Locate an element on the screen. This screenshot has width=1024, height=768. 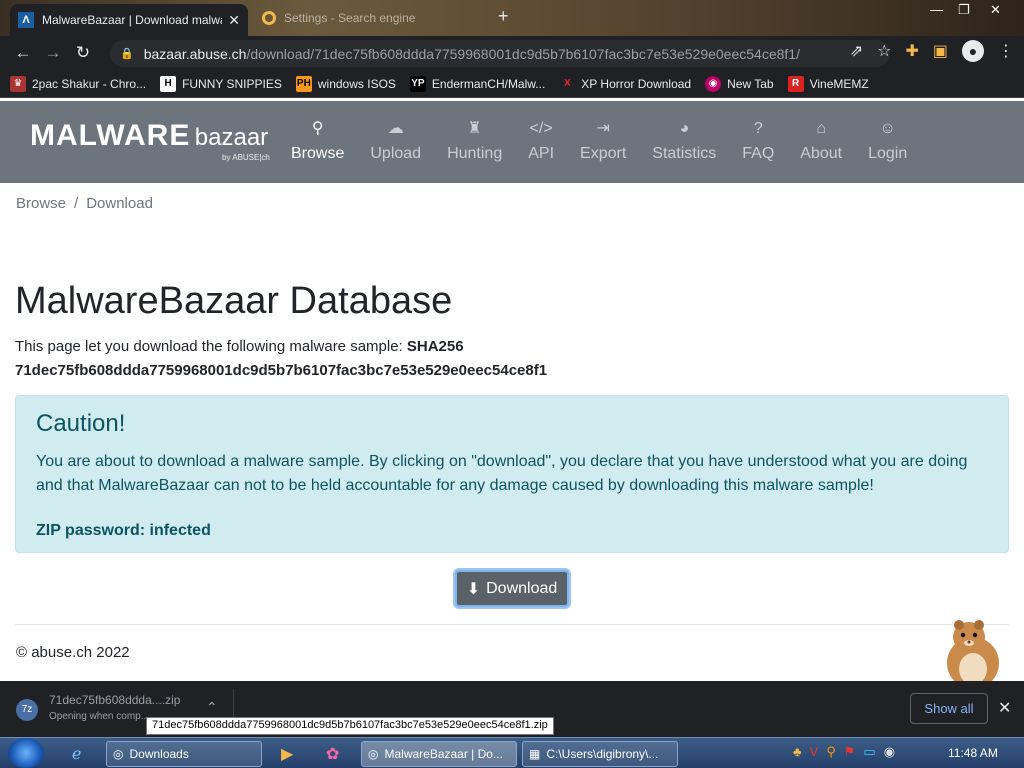
nav-export: ⇥ Export is located at coordinates (603, 141).